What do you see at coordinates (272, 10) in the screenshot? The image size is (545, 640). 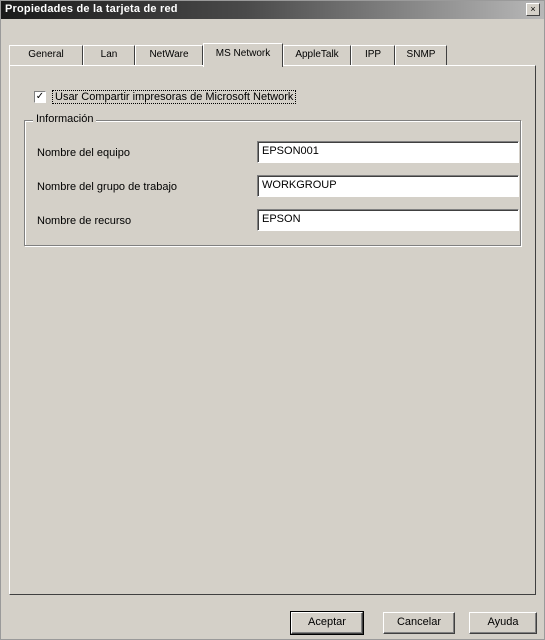 I see `title-bar: Propiedades de la tarjeta de red ×` at bounding box center [272, 10].